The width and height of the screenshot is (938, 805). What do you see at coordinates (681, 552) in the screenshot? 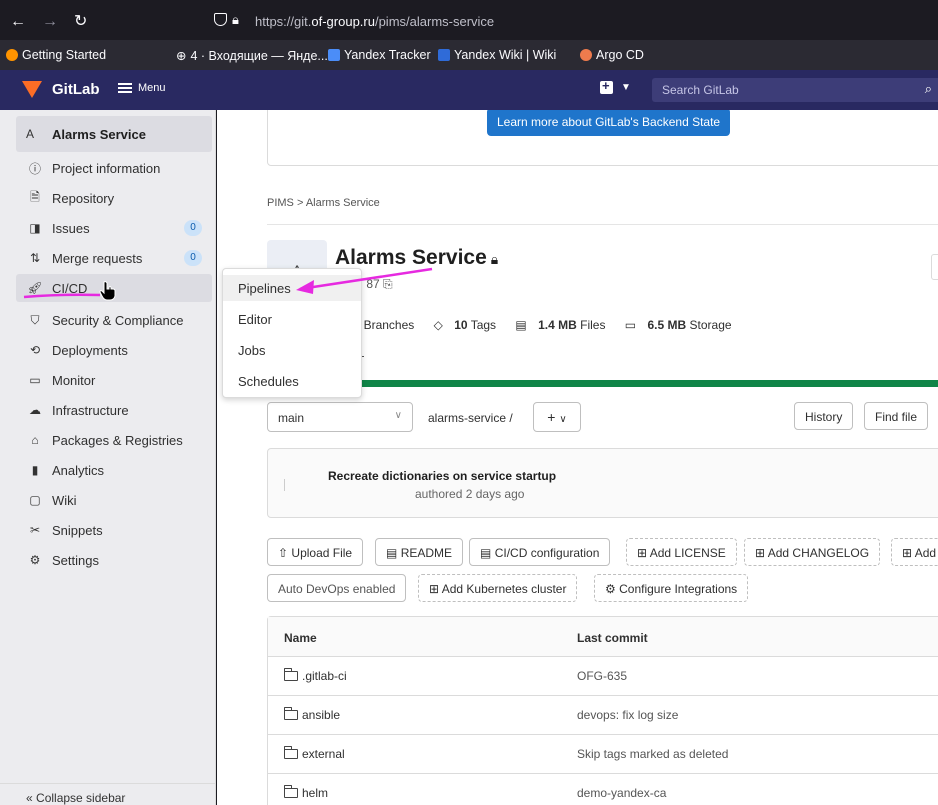
I see `add-license-button: ⊞ Add LICENSE` at bounding box center [681, 552].